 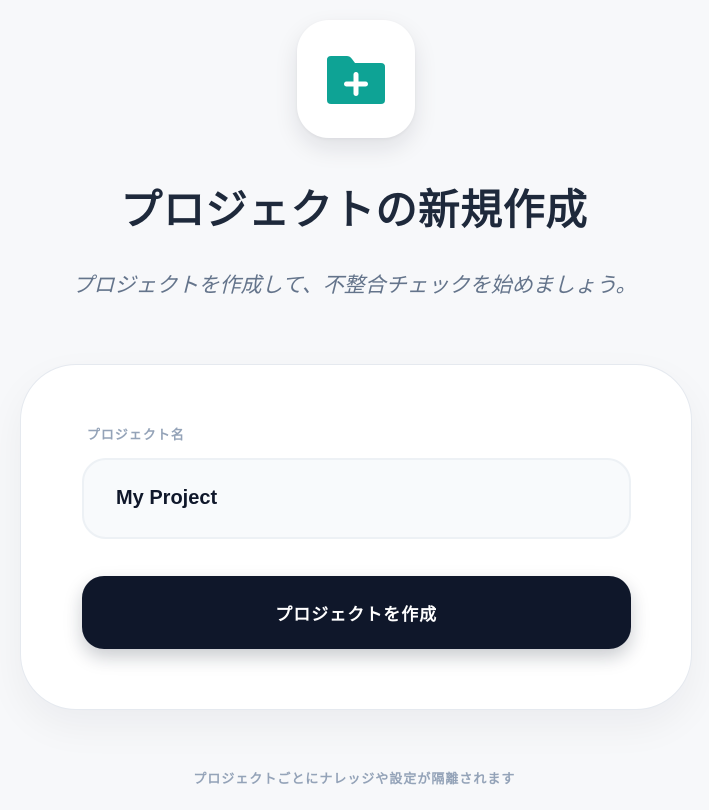 I want to click on page-subtitle: プロジェクトを作成して、不整合チェックを始めましょう。, so click(x=354, y=285).